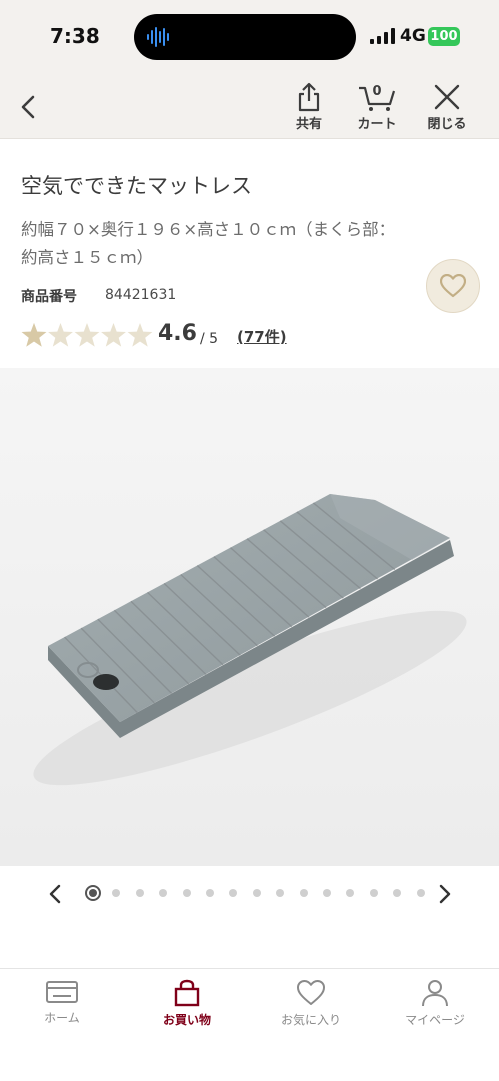 The width and height of the screenshot is (499, 1081). I want to click on battery-indicator: 100, so click(444, 36).